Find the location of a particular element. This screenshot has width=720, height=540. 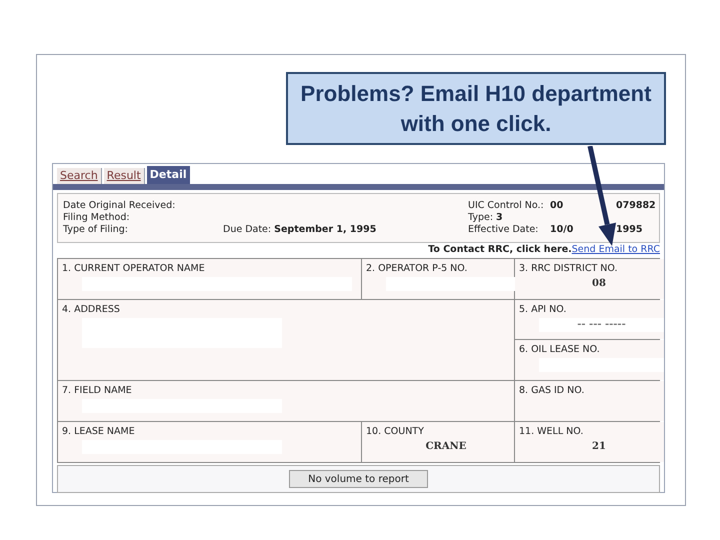

contact-text: To Contact RRC, click here. is located at coordinates (500, 250).